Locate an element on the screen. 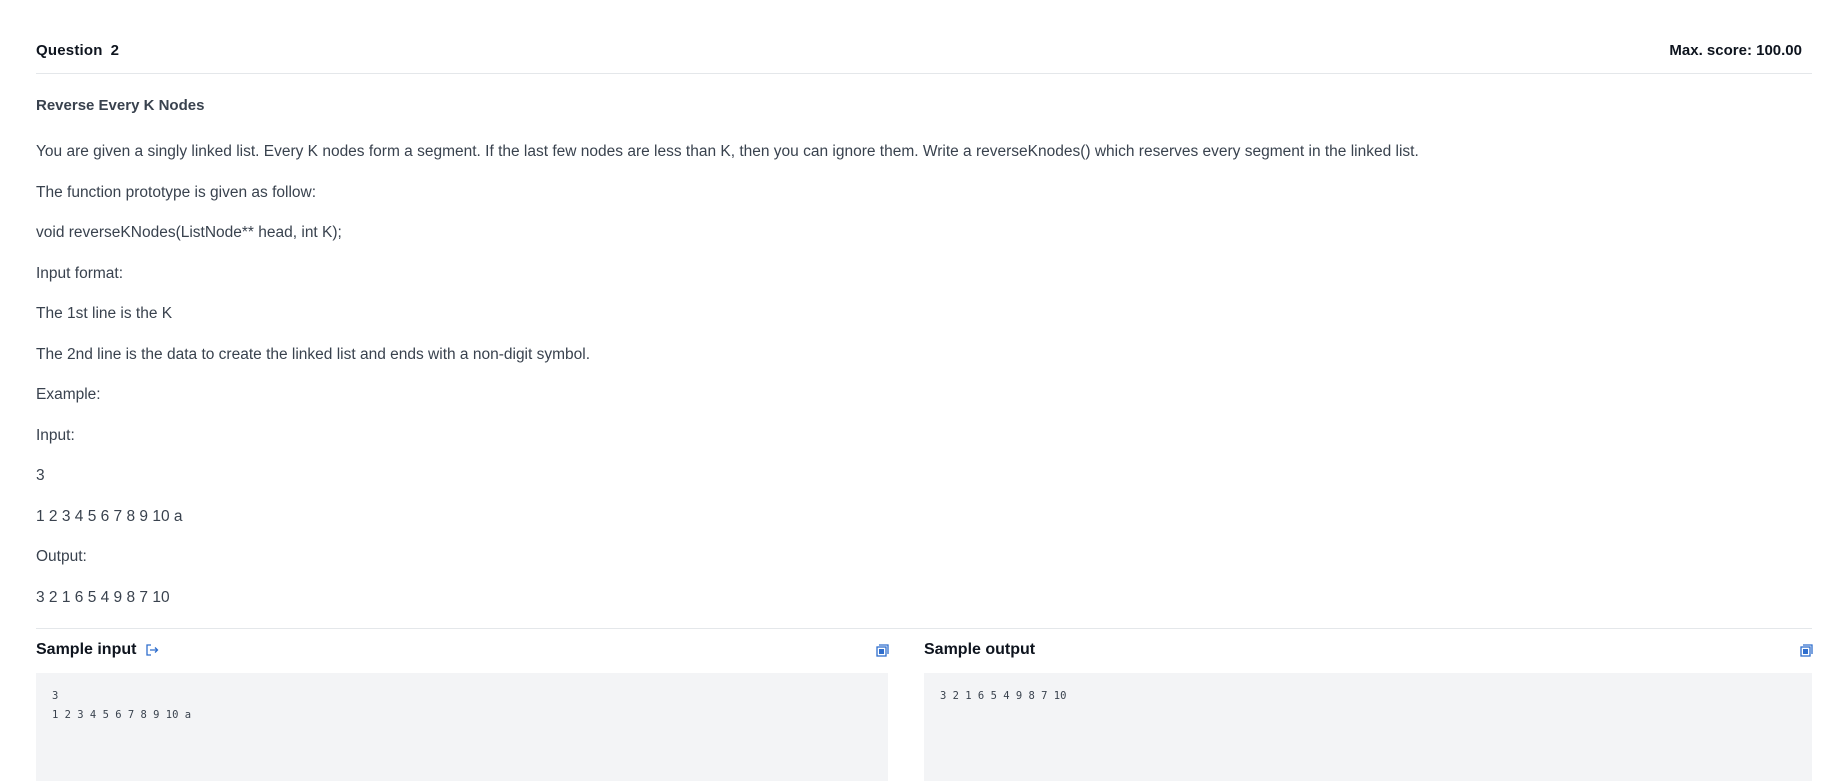 This screenshot has height=781, width=1836. example-output-list: 3 2 1 6 5 4 9 8 7 10 is located at coordinates (103, 597).